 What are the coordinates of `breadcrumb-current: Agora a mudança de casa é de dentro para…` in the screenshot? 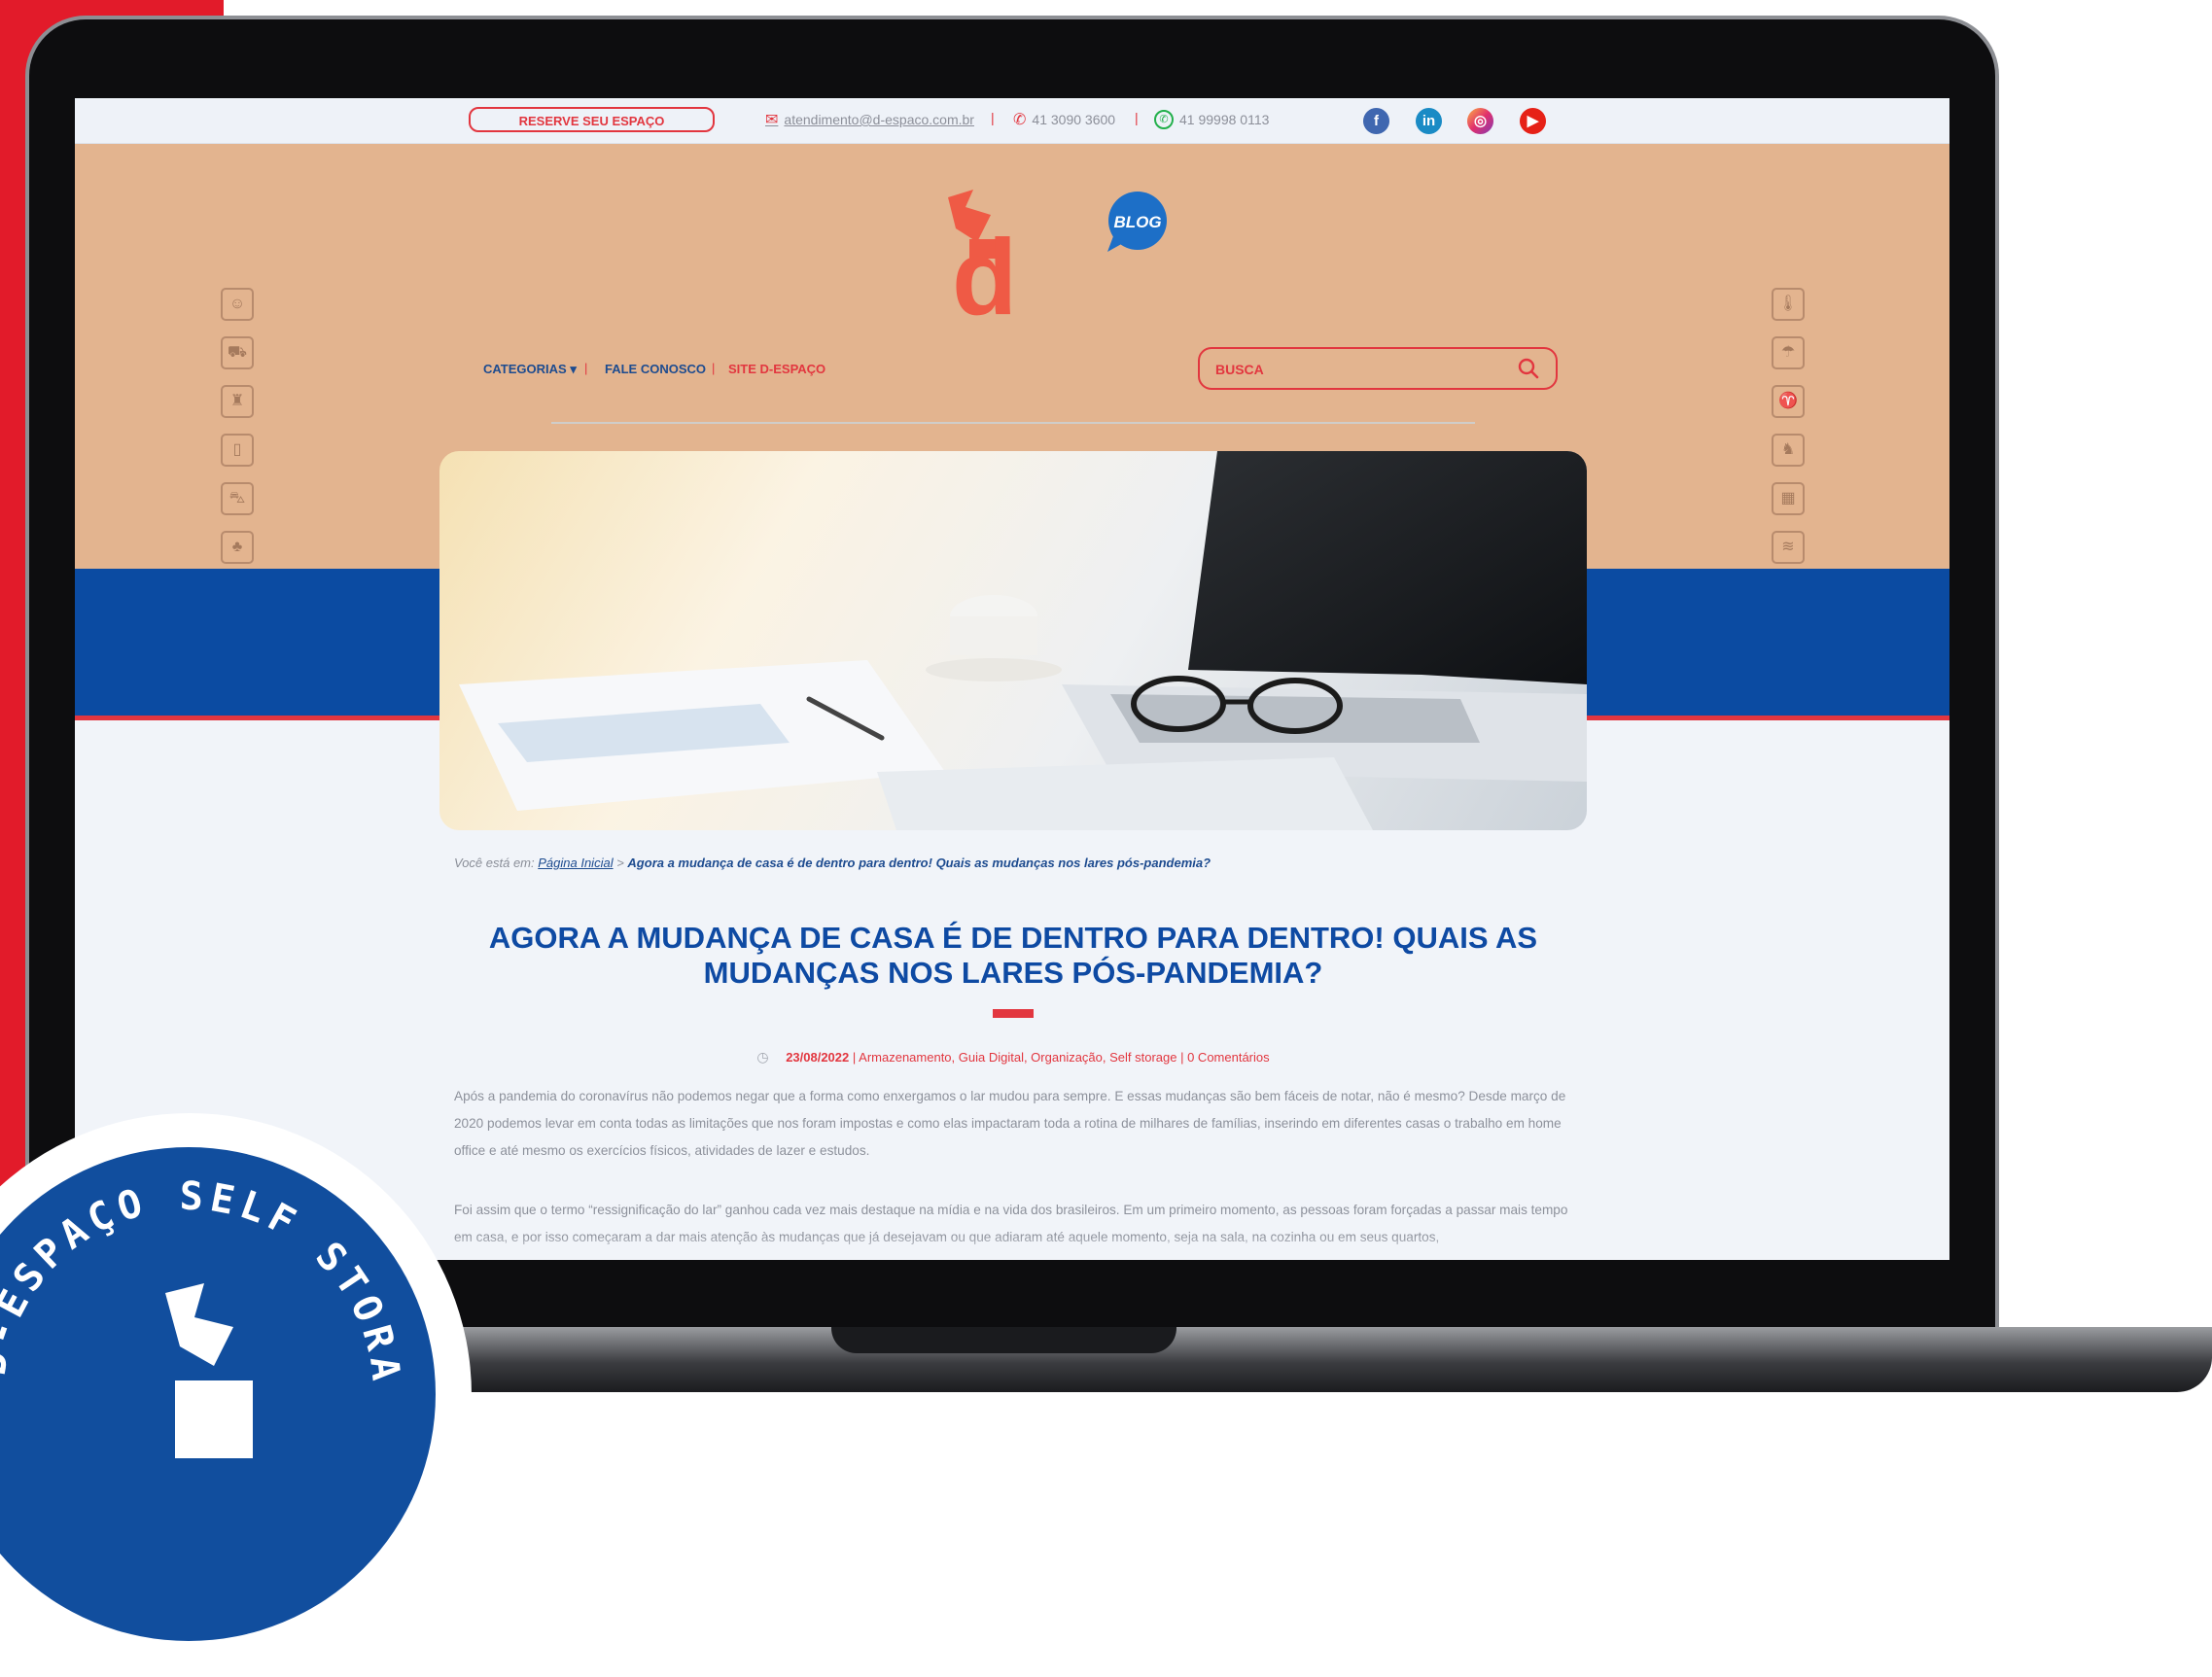 It's located at (919, 863).